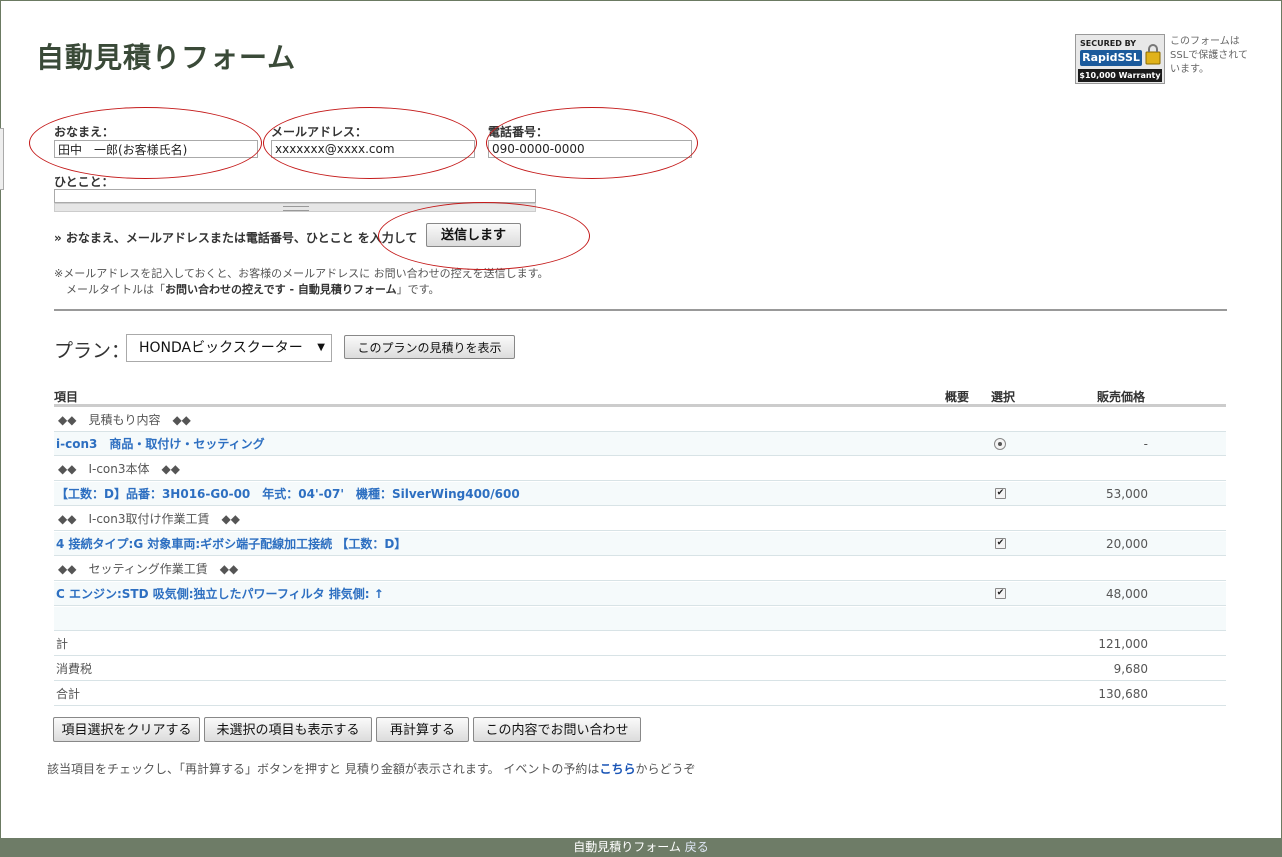 The image size is (1282, 857). What do you see at coordinates (640, 669) in the screenshot?
I see `tax-row: 消費税 9,680` at bounding box center [640, 669].